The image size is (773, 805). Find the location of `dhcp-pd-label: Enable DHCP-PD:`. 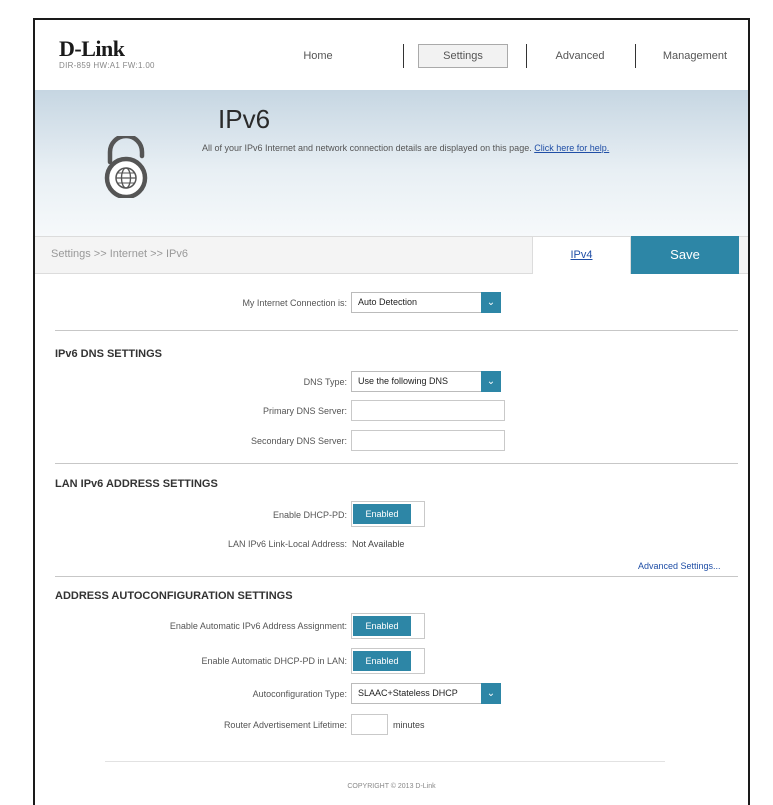

dhcp-pd-label: Enable DHCP-PD: is located at coordinates (309, 515).